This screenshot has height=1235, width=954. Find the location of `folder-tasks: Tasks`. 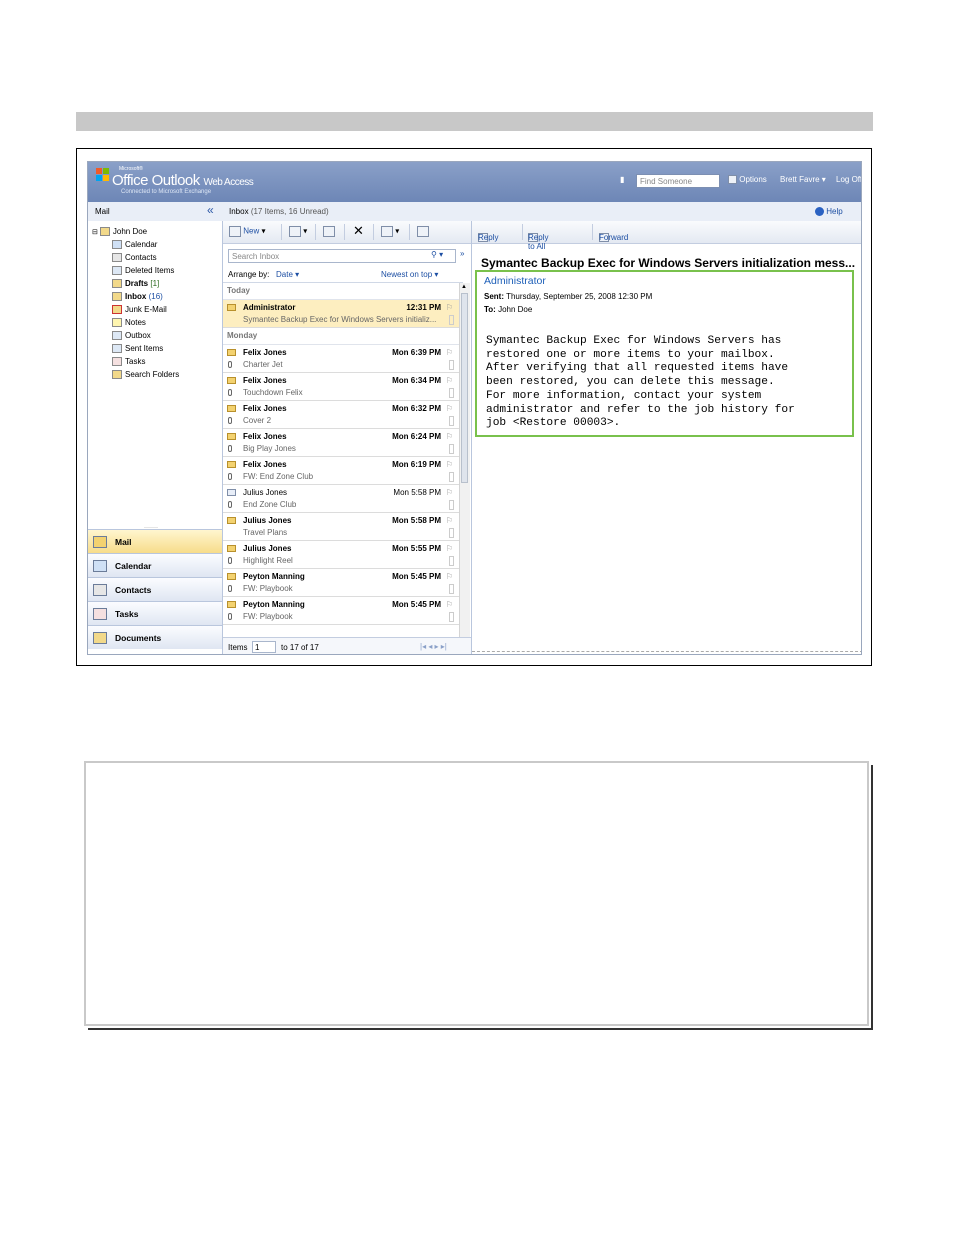

folder-tasks: Tasks is located at coordinates (135, 361).